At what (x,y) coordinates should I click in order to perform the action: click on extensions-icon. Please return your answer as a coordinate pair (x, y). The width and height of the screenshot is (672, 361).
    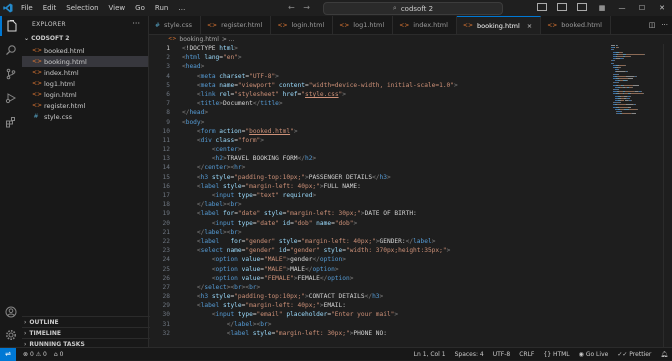
    Looking at the image, I should click on (11, 122).